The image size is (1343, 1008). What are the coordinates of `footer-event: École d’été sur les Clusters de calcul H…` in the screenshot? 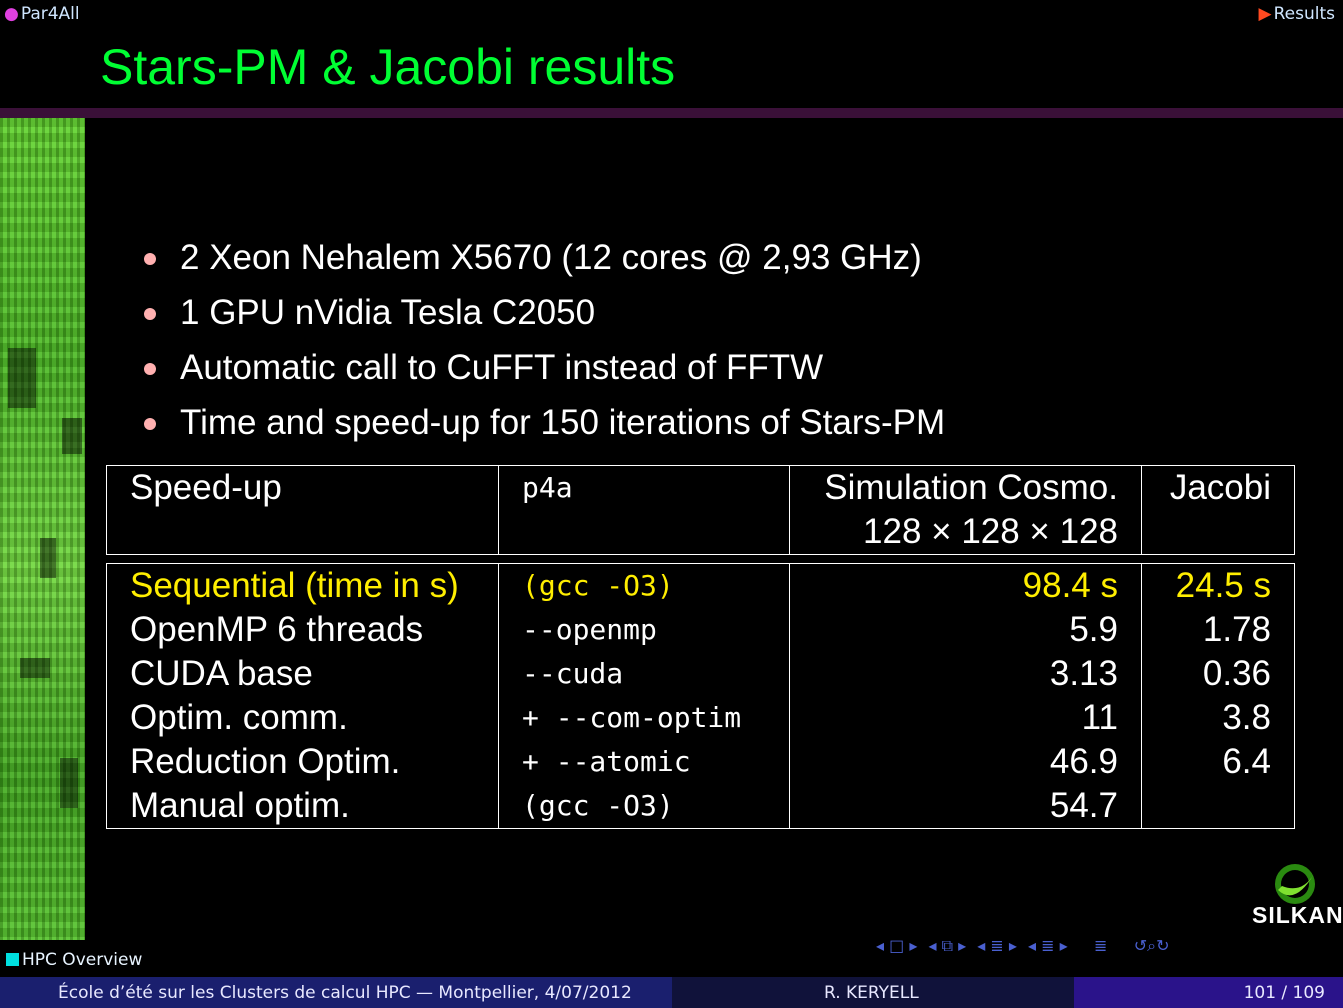 It's located at (345, 993).